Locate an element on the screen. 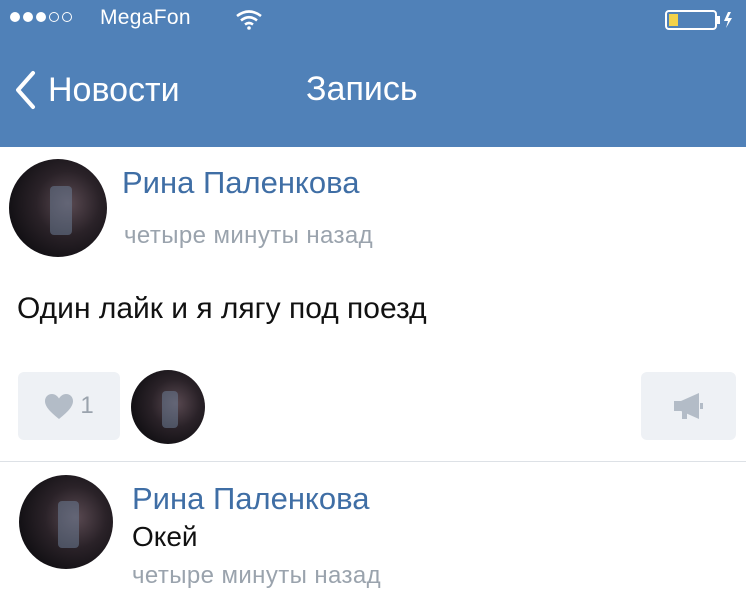 The width and height of the screenshot is (746, 595). avatar is located at coordinates (58, 208).